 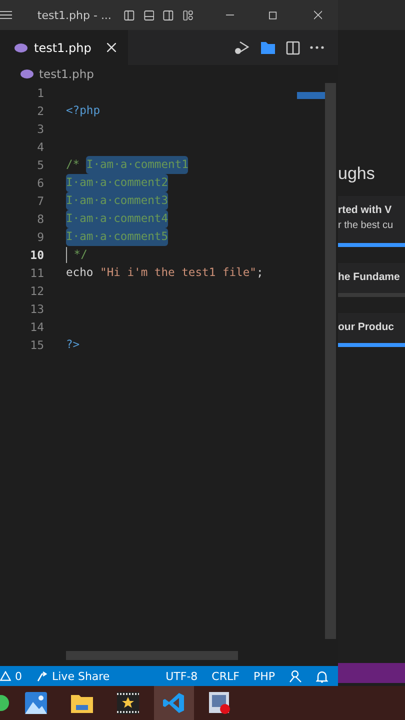 What do you see at coordinates (293, 47) in the screenshot?
I see `split-editor-icon` at bounding box center [293, 47].